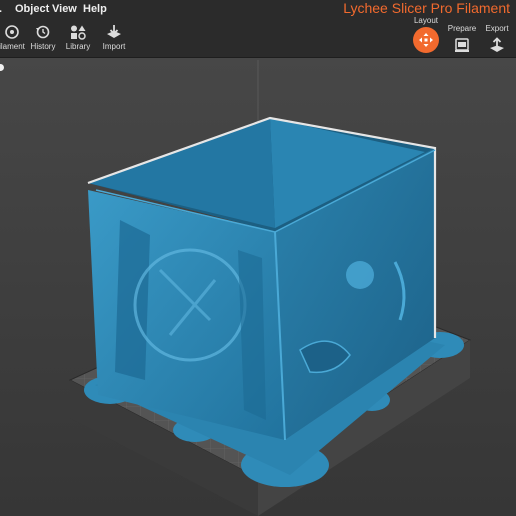 The image size is (516, 516). Describe the element at coordinates (114, 39) in the screenshot. I see `import-button: Import` at that location.